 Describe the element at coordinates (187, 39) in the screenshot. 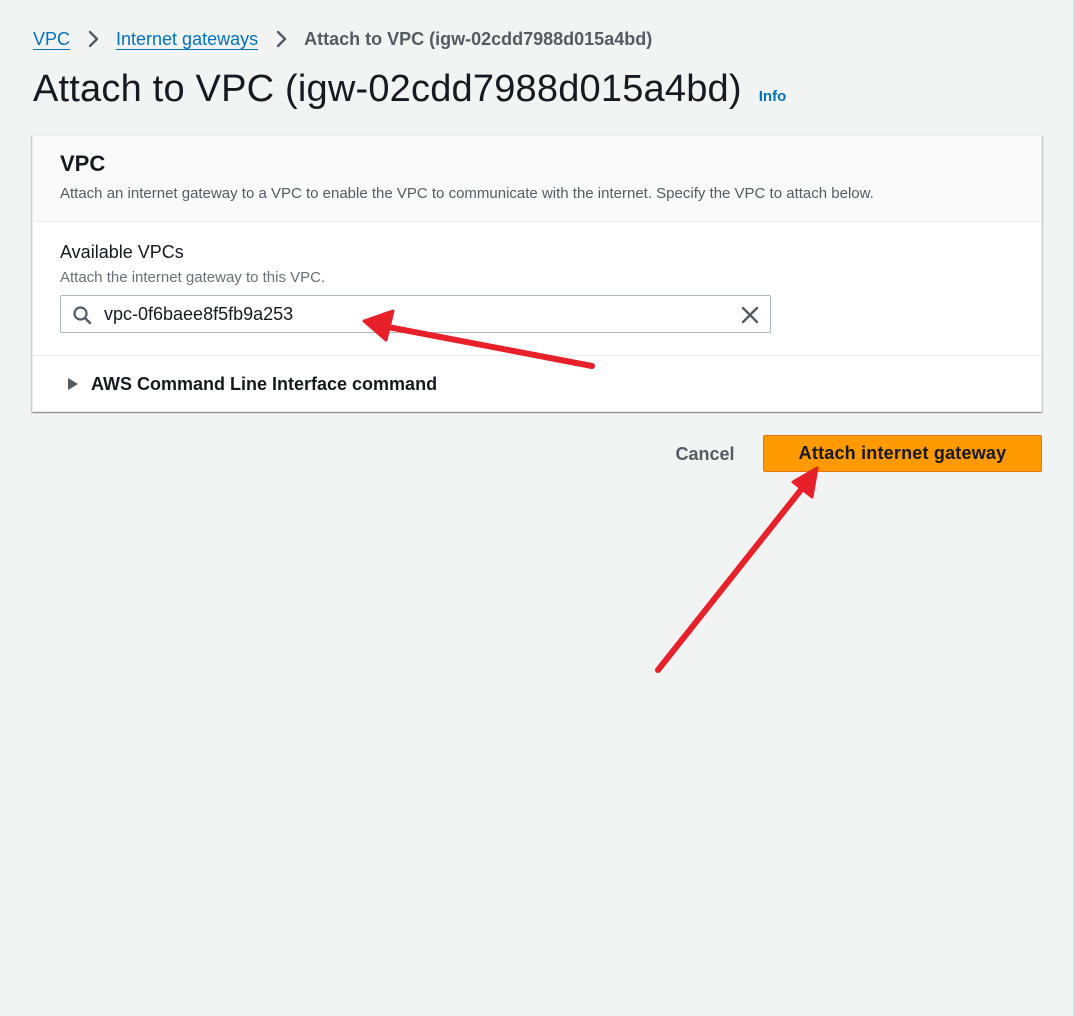

I see `breadcrumb-link-internet-gateways: Internet gateways` at that location.